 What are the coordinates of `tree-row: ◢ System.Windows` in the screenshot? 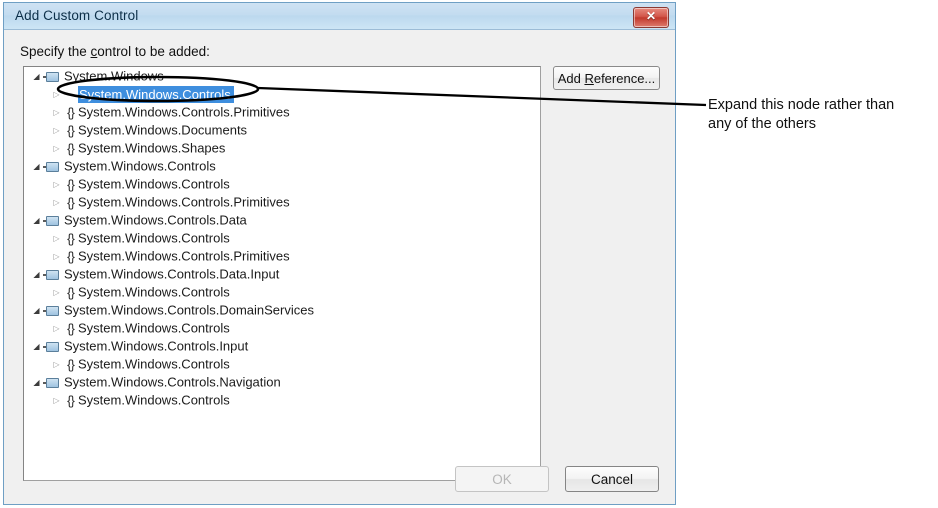 It's located at (282, 76).